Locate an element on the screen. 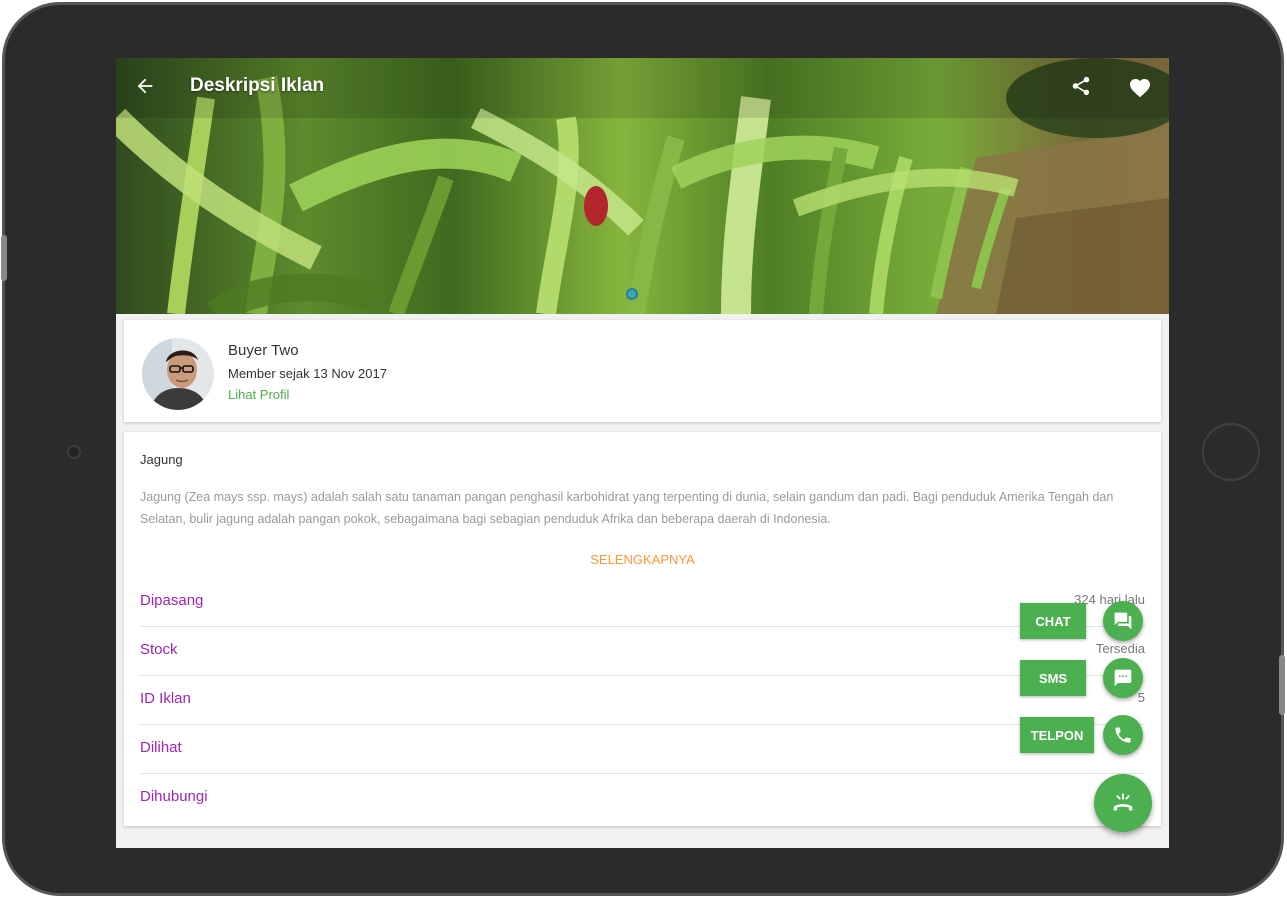 The image size is (1287, 900). phone-icon is located at coordinates (1123, 735).